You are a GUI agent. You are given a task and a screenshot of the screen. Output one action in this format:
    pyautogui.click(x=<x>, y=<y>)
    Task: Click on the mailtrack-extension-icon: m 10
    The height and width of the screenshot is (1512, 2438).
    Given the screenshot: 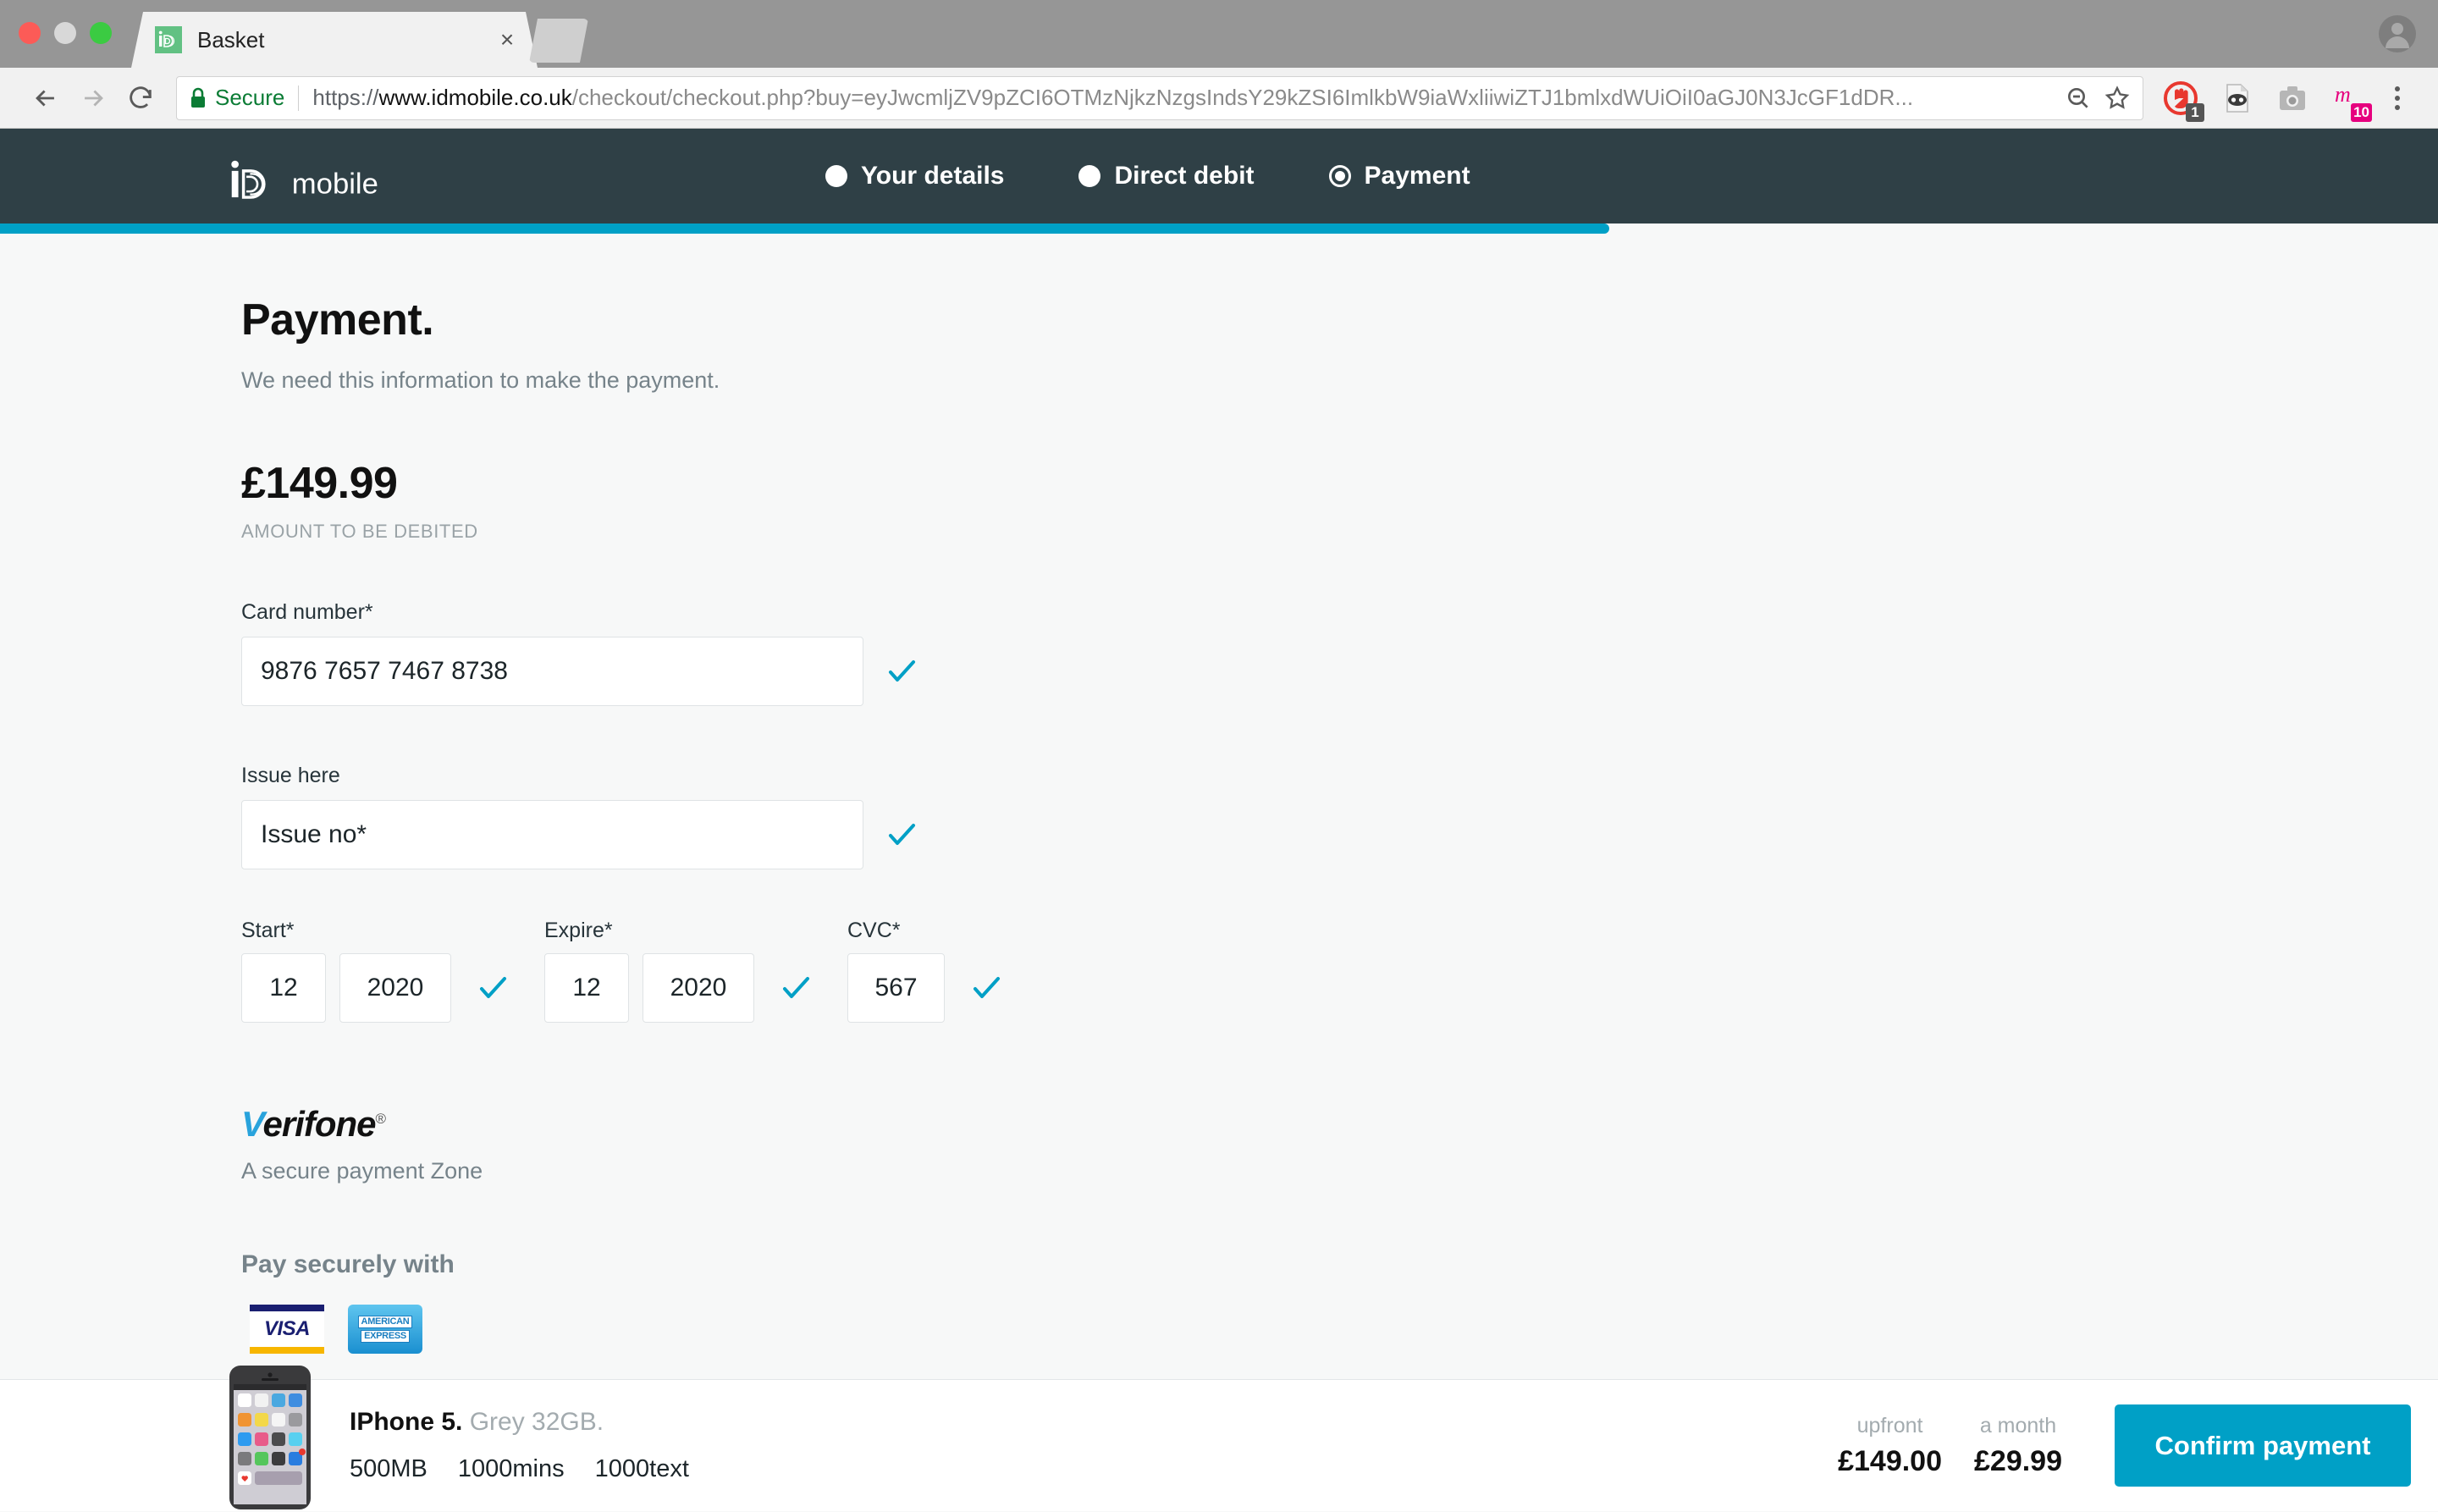 What is the action you would take?
    pyautogui.click(x=2351, y=101)
    